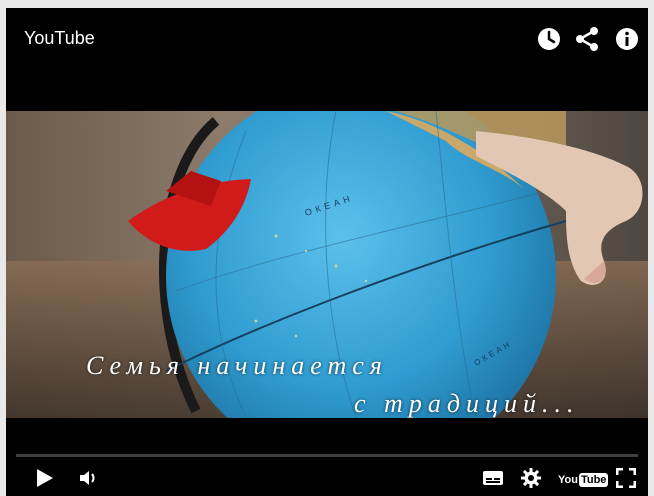 The width and height of the screenshot is (654, 496). What do you see at coordinates (493, 478) in the screenshot?
I see `captions-icon` at bounding box center [493, 478].